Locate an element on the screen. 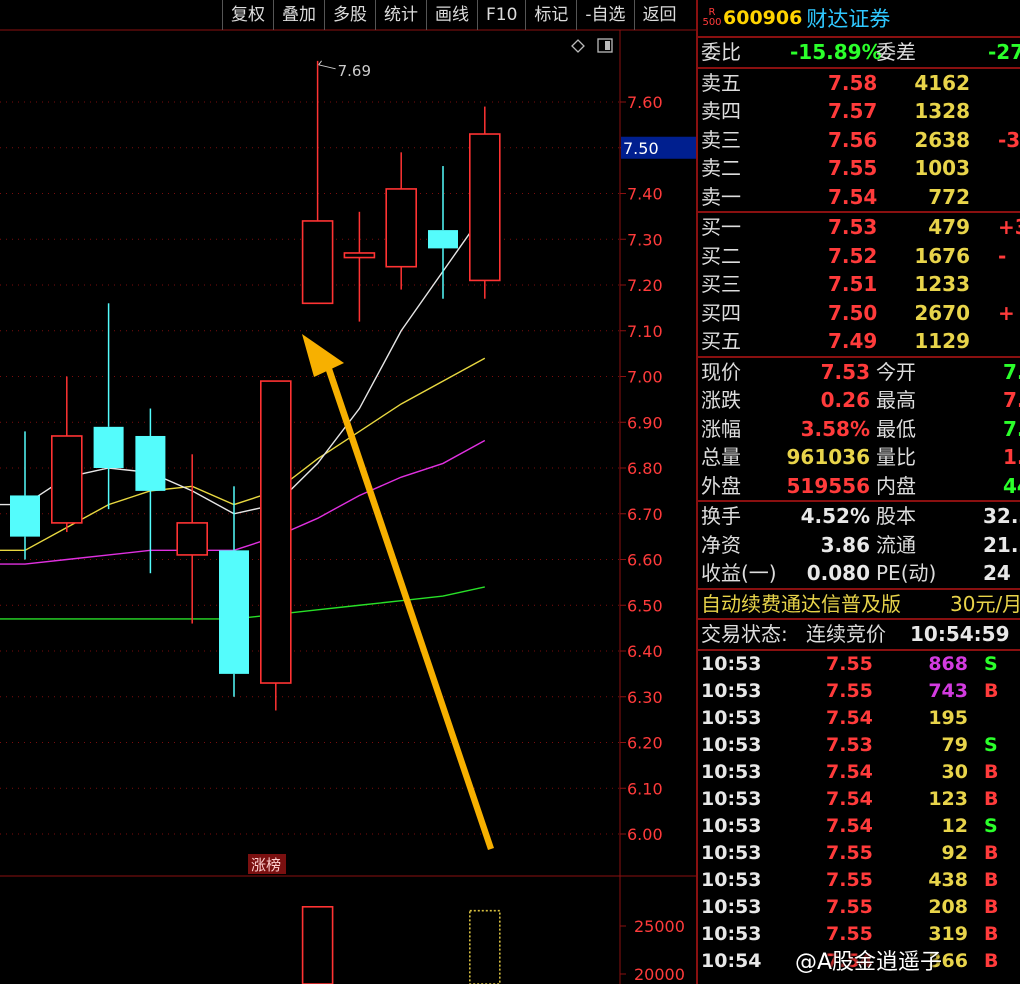 Image resolution: width=1020 pixels, height=984 pixels. level-label: 卖四 is located at coordinates (721, 111).